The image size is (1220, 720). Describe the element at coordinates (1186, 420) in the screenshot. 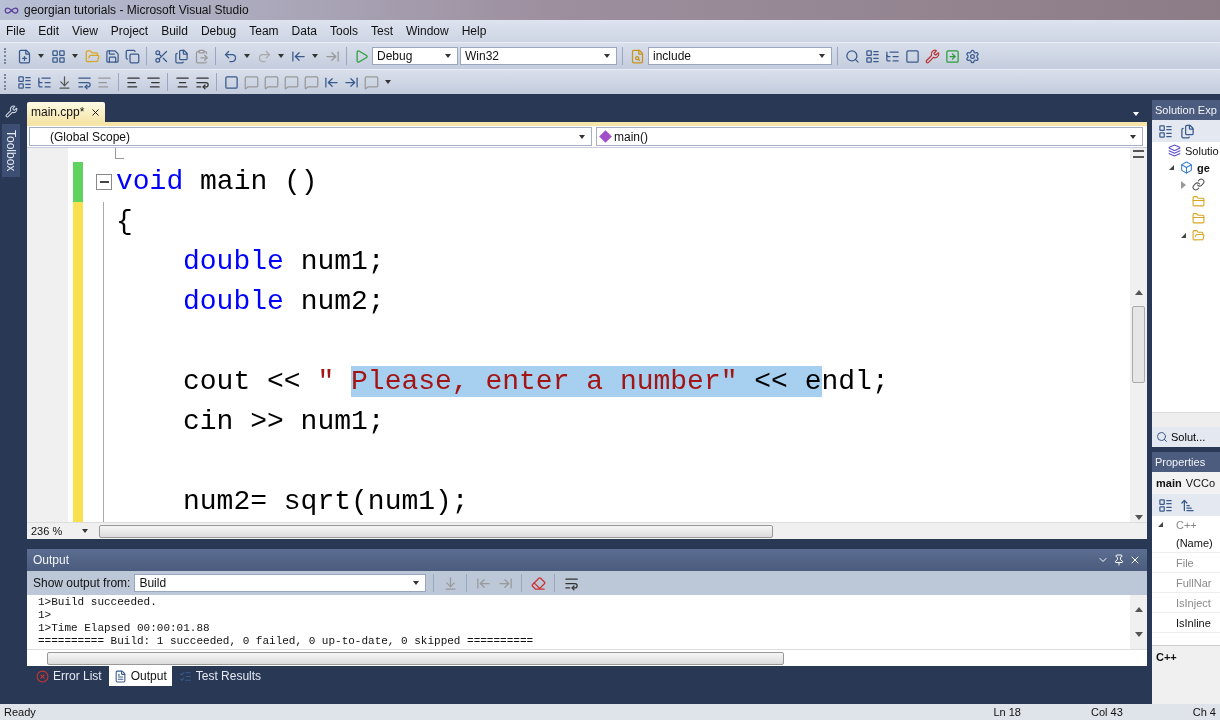

I see `horizontal-scrollbar` at that location.